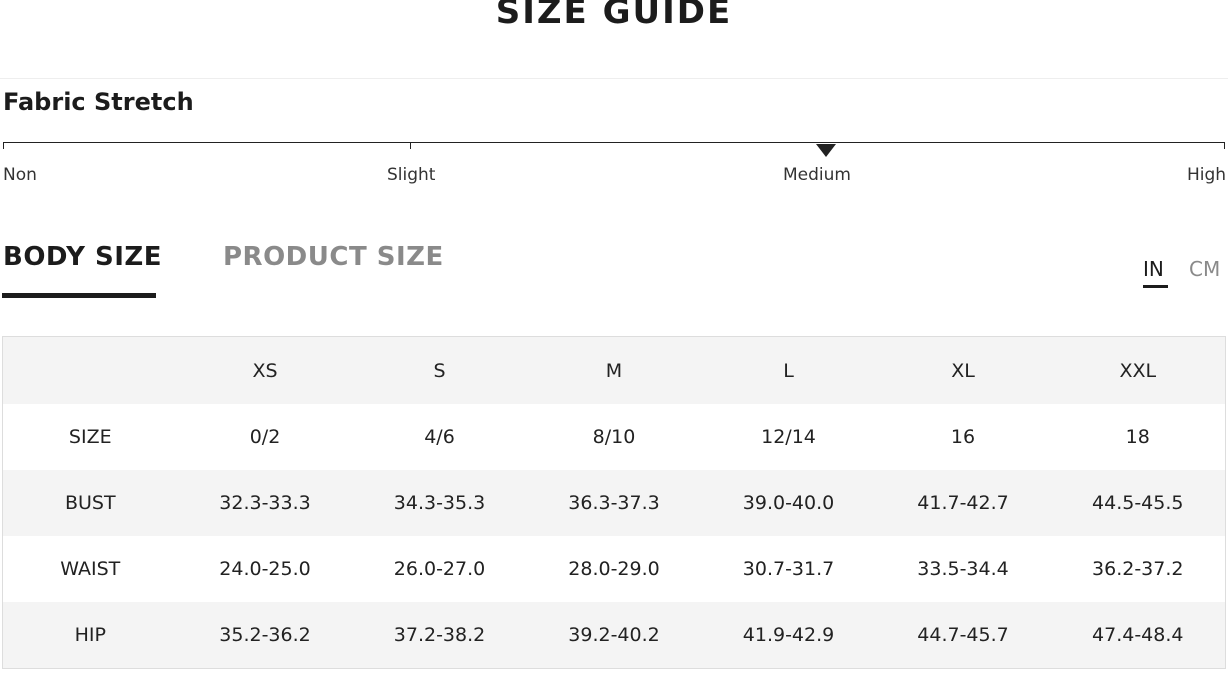  I want to click on tab-body-size-underline, so click(79, 295).